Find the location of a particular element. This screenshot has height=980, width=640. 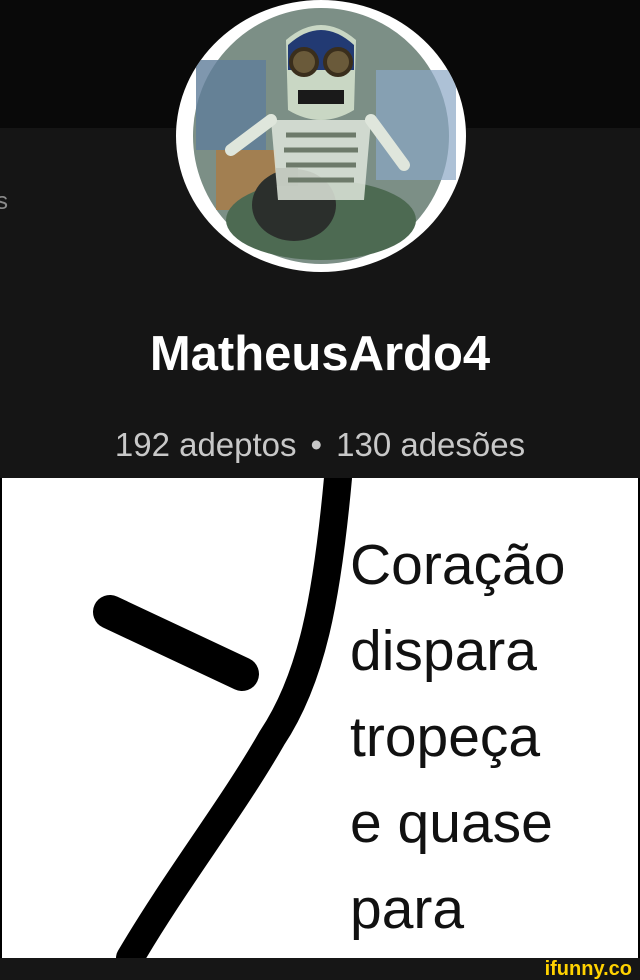

meme-caption: Coração dispara tropeça e quase para is located at coordinates (457, 737).